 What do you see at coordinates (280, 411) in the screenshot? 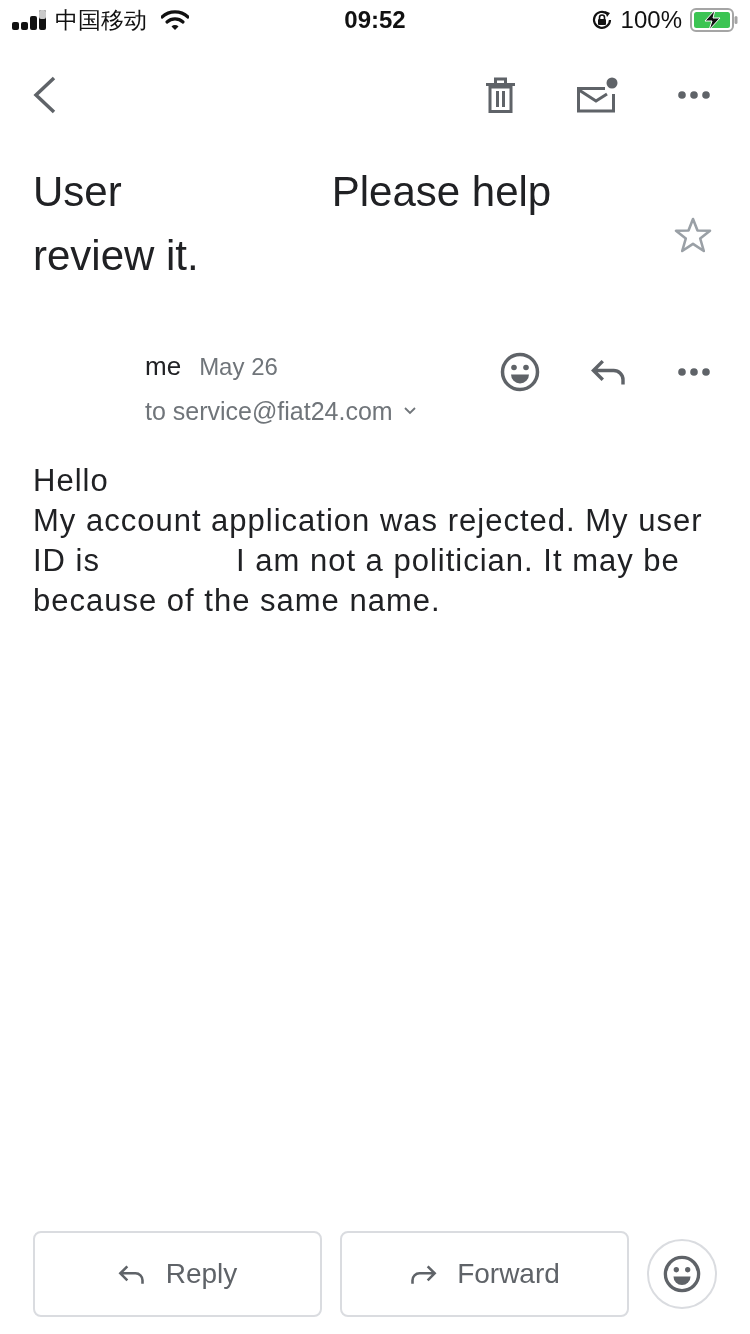
I see `recipients-toggle: to service@fiat24.com` at bounding box center [280, 411].